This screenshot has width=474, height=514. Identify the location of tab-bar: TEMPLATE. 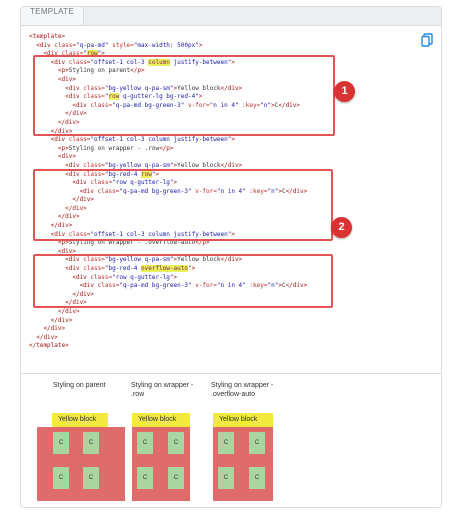
(231, 16).